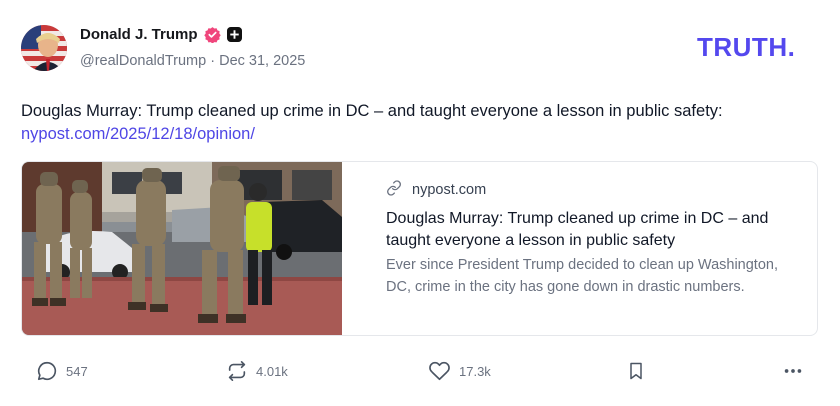 The width and height of the screenshot is (840, 406). What do you see at coordinates (237, 371) in the screenshot?
I see `retruth-icon` at bounding box center [237, 371].